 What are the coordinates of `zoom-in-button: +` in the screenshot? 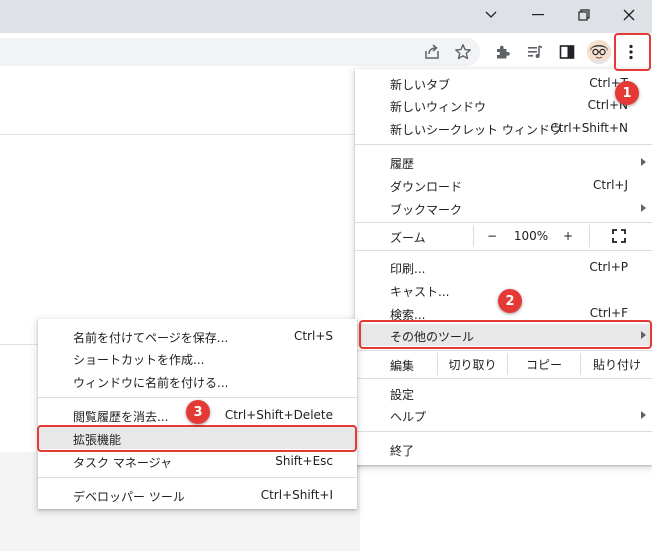 It's located at (568, 236).